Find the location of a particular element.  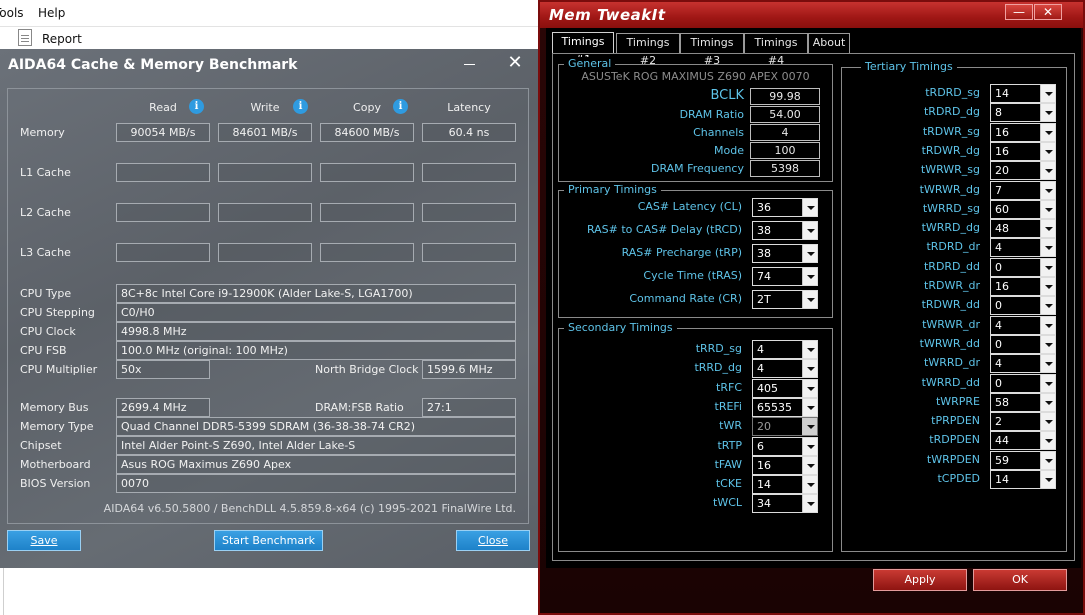

aida64-title-bar: AIDA64 Cache & Memory Benchmark ✕ is located at coordinates (269, 65).